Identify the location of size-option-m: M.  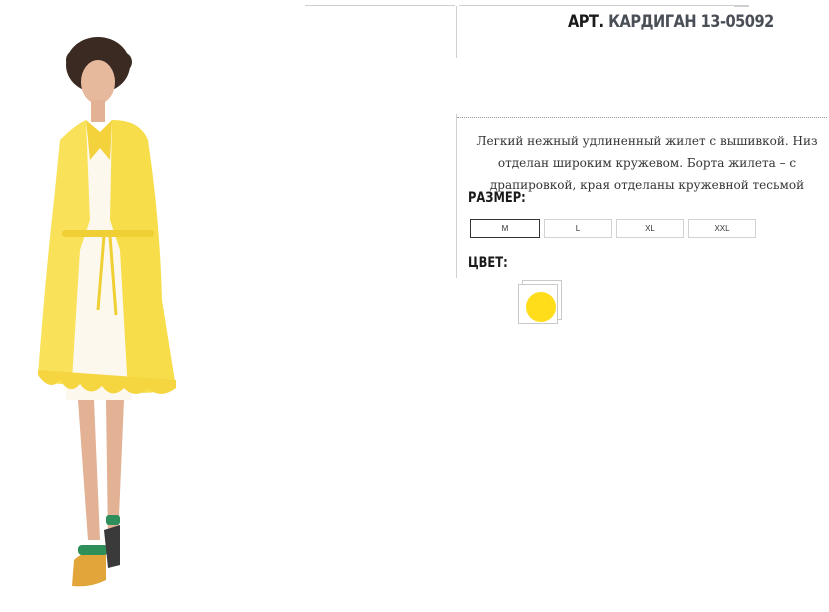
(505, 228).